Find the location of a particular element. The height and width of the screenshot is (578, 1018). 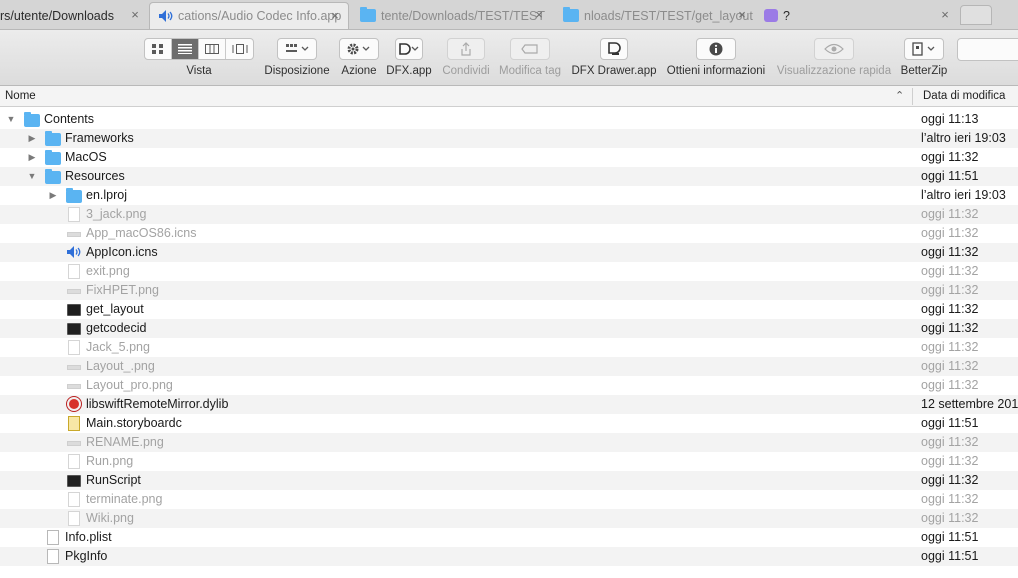

share-control: Condividi is located at coordinates (466, 57).